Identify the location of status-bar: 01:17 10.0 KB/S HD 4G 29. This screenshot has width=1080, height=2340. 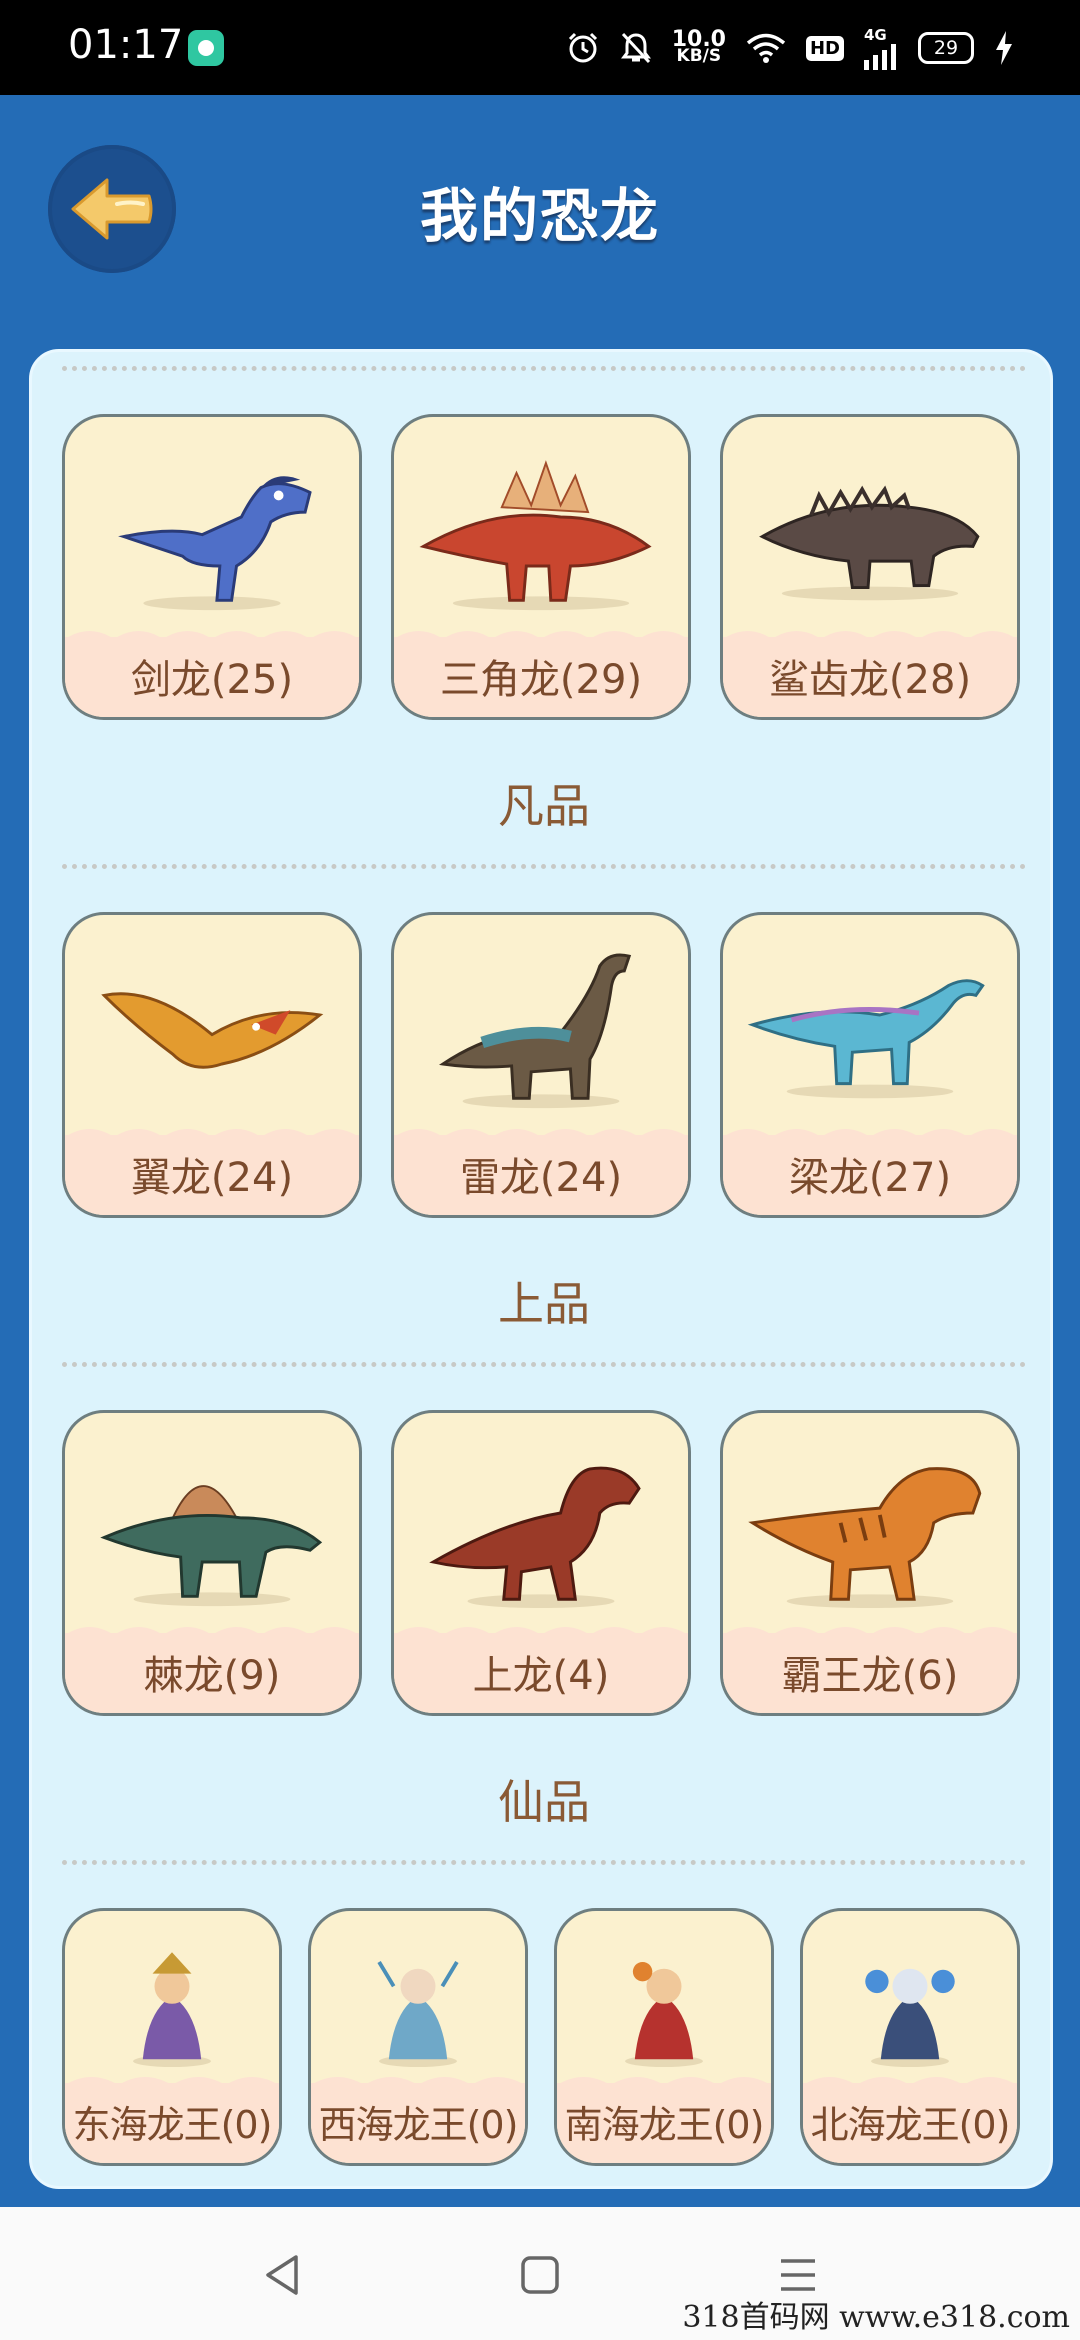
(540, 47).